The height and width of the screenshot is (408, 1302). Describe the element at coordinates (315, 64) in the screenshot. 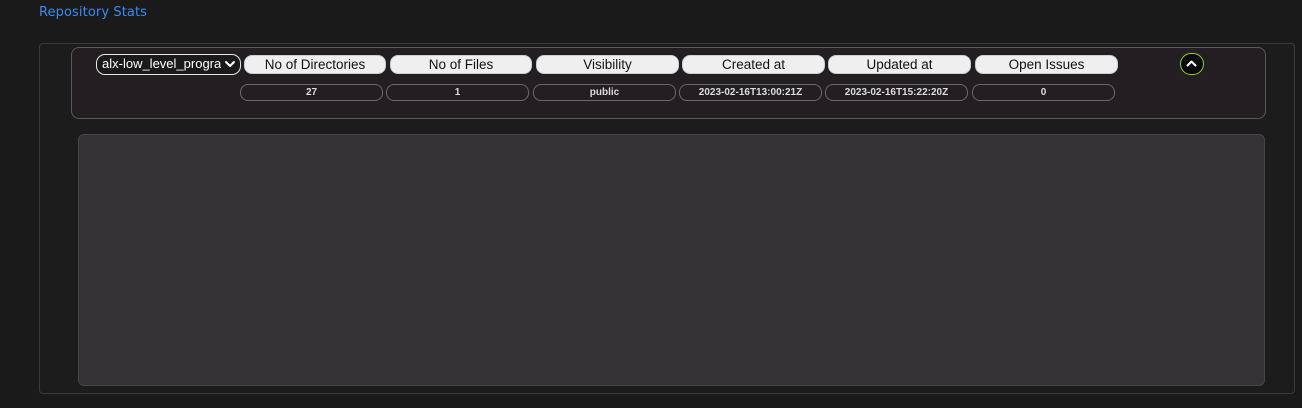

I see `header-no-of-directories: No of Directories` at that location.